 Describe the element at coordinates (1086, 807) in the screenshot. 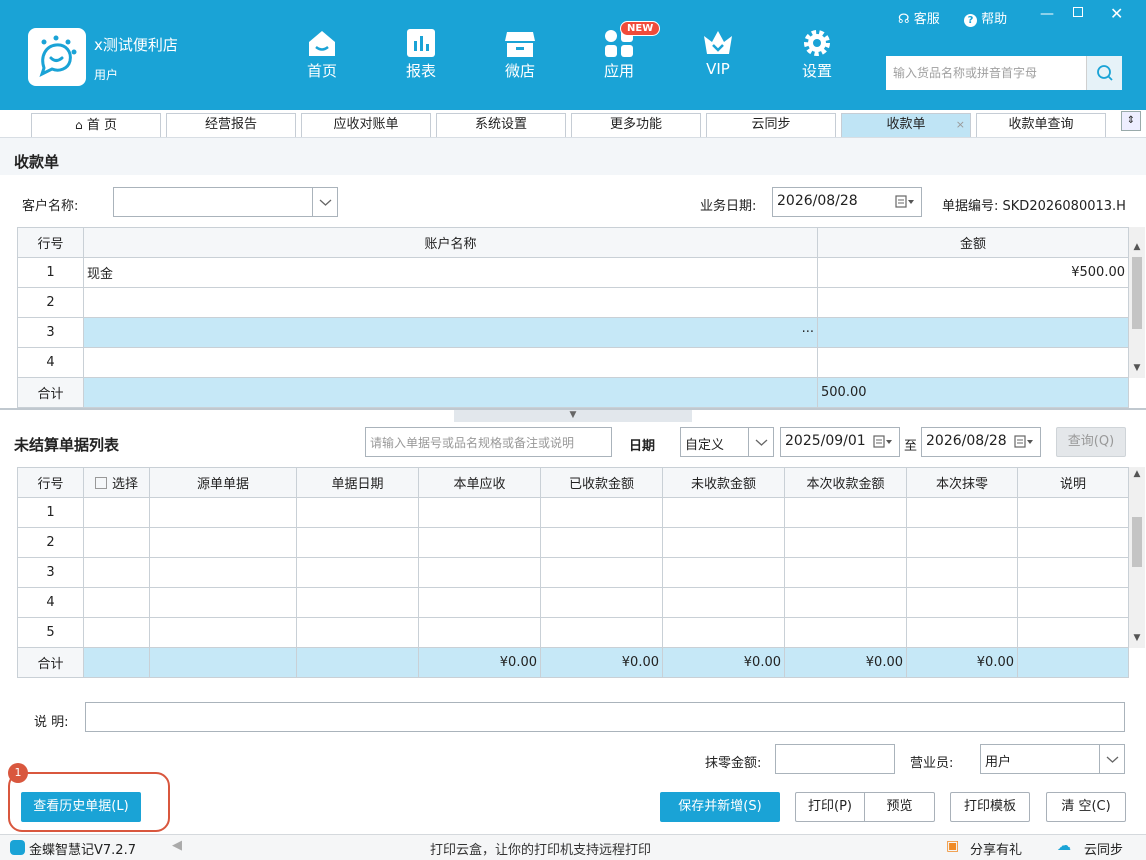

I see `clear-button: 清 空(C)` at that location.